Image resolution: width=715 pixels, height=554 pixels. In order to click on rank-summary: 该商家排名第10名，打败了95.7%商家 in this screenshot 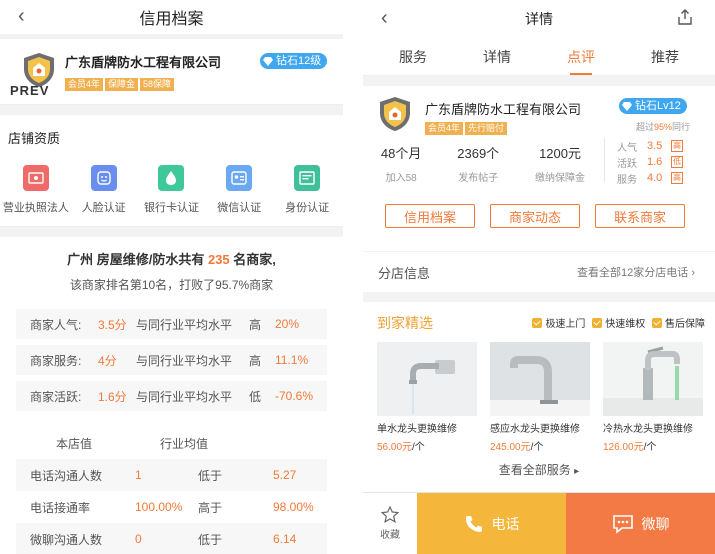, I will do `click(171, 285)`.